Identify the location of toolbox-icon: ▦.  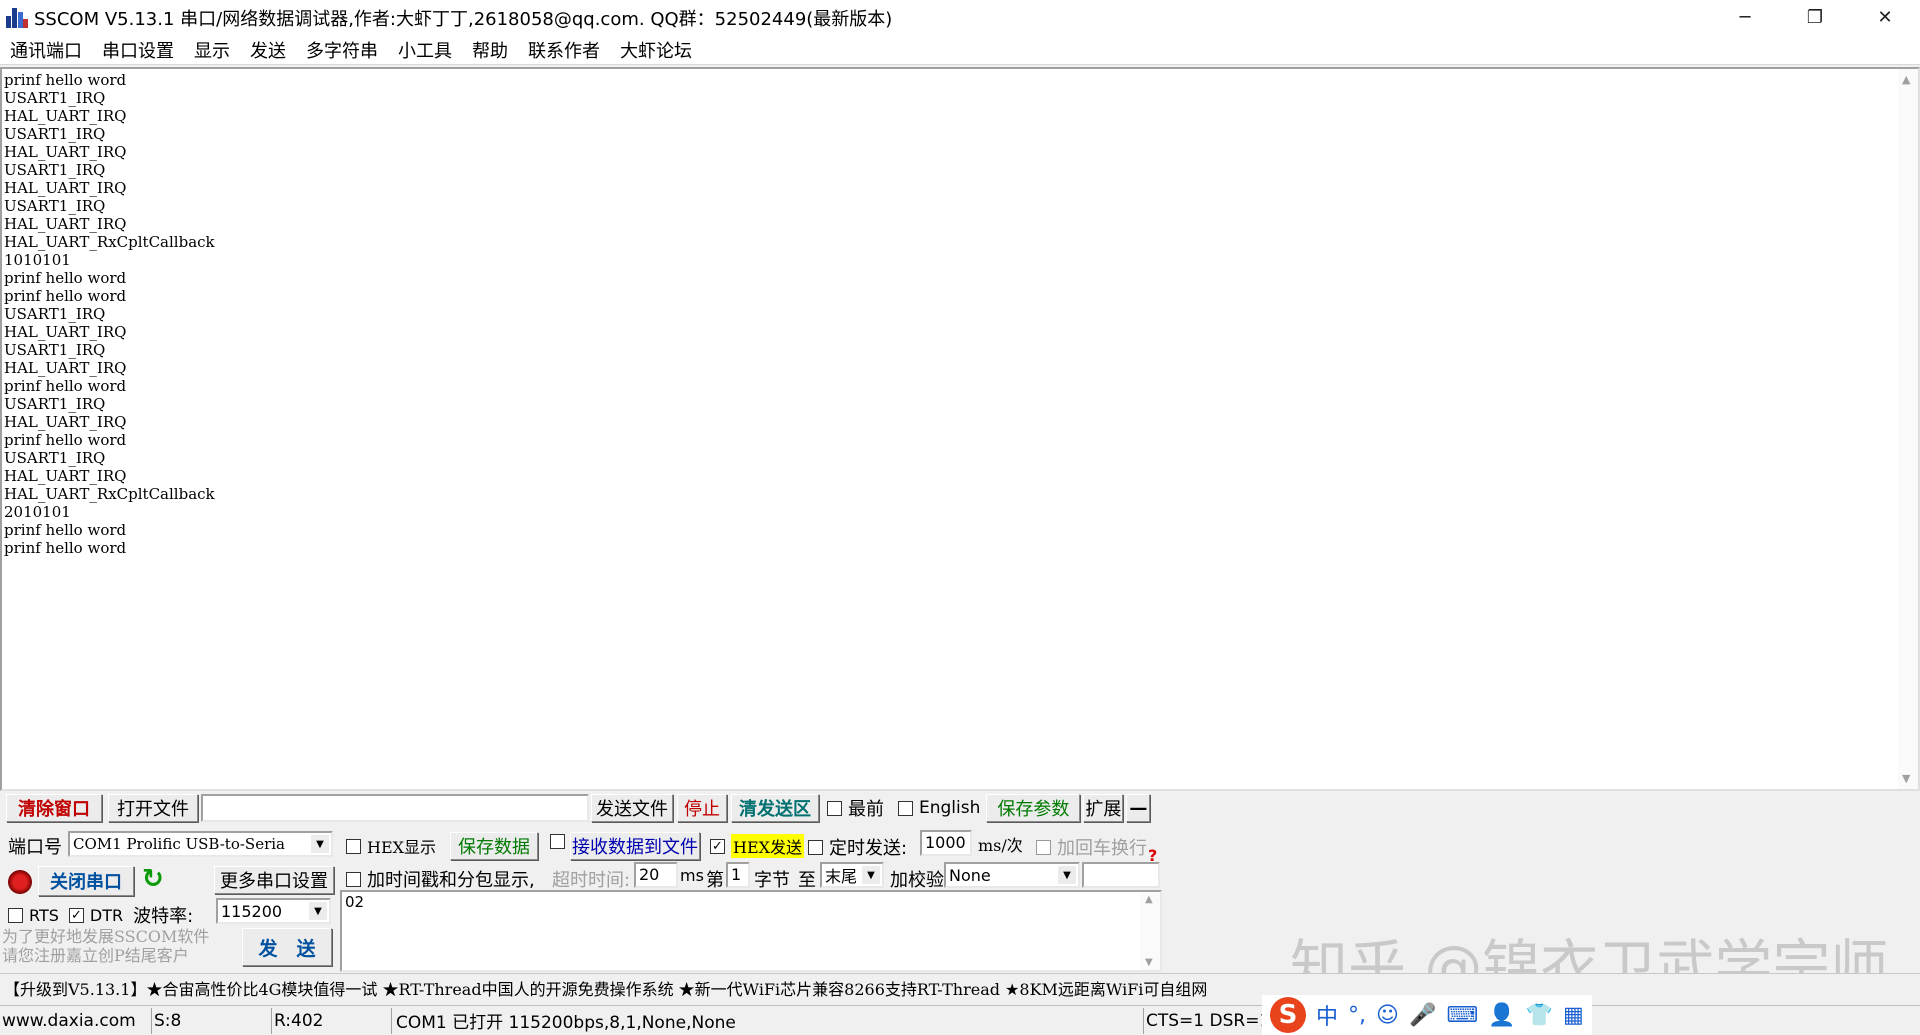
(1573, 1015).